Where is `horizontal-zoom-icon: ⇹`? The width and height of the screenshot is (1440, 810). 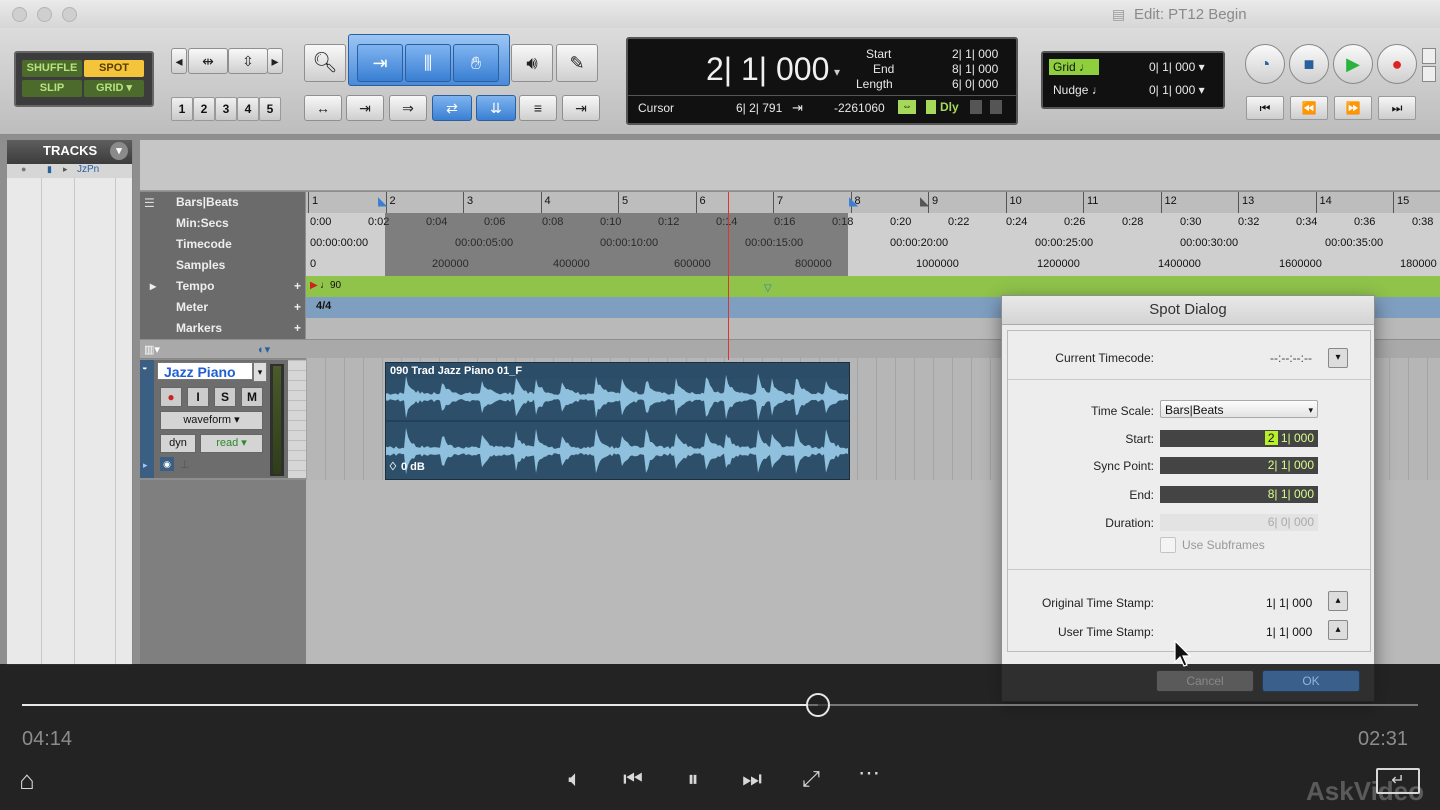
horizontal-zoom-icon: ⇹ is located at coordinates (208, 61).